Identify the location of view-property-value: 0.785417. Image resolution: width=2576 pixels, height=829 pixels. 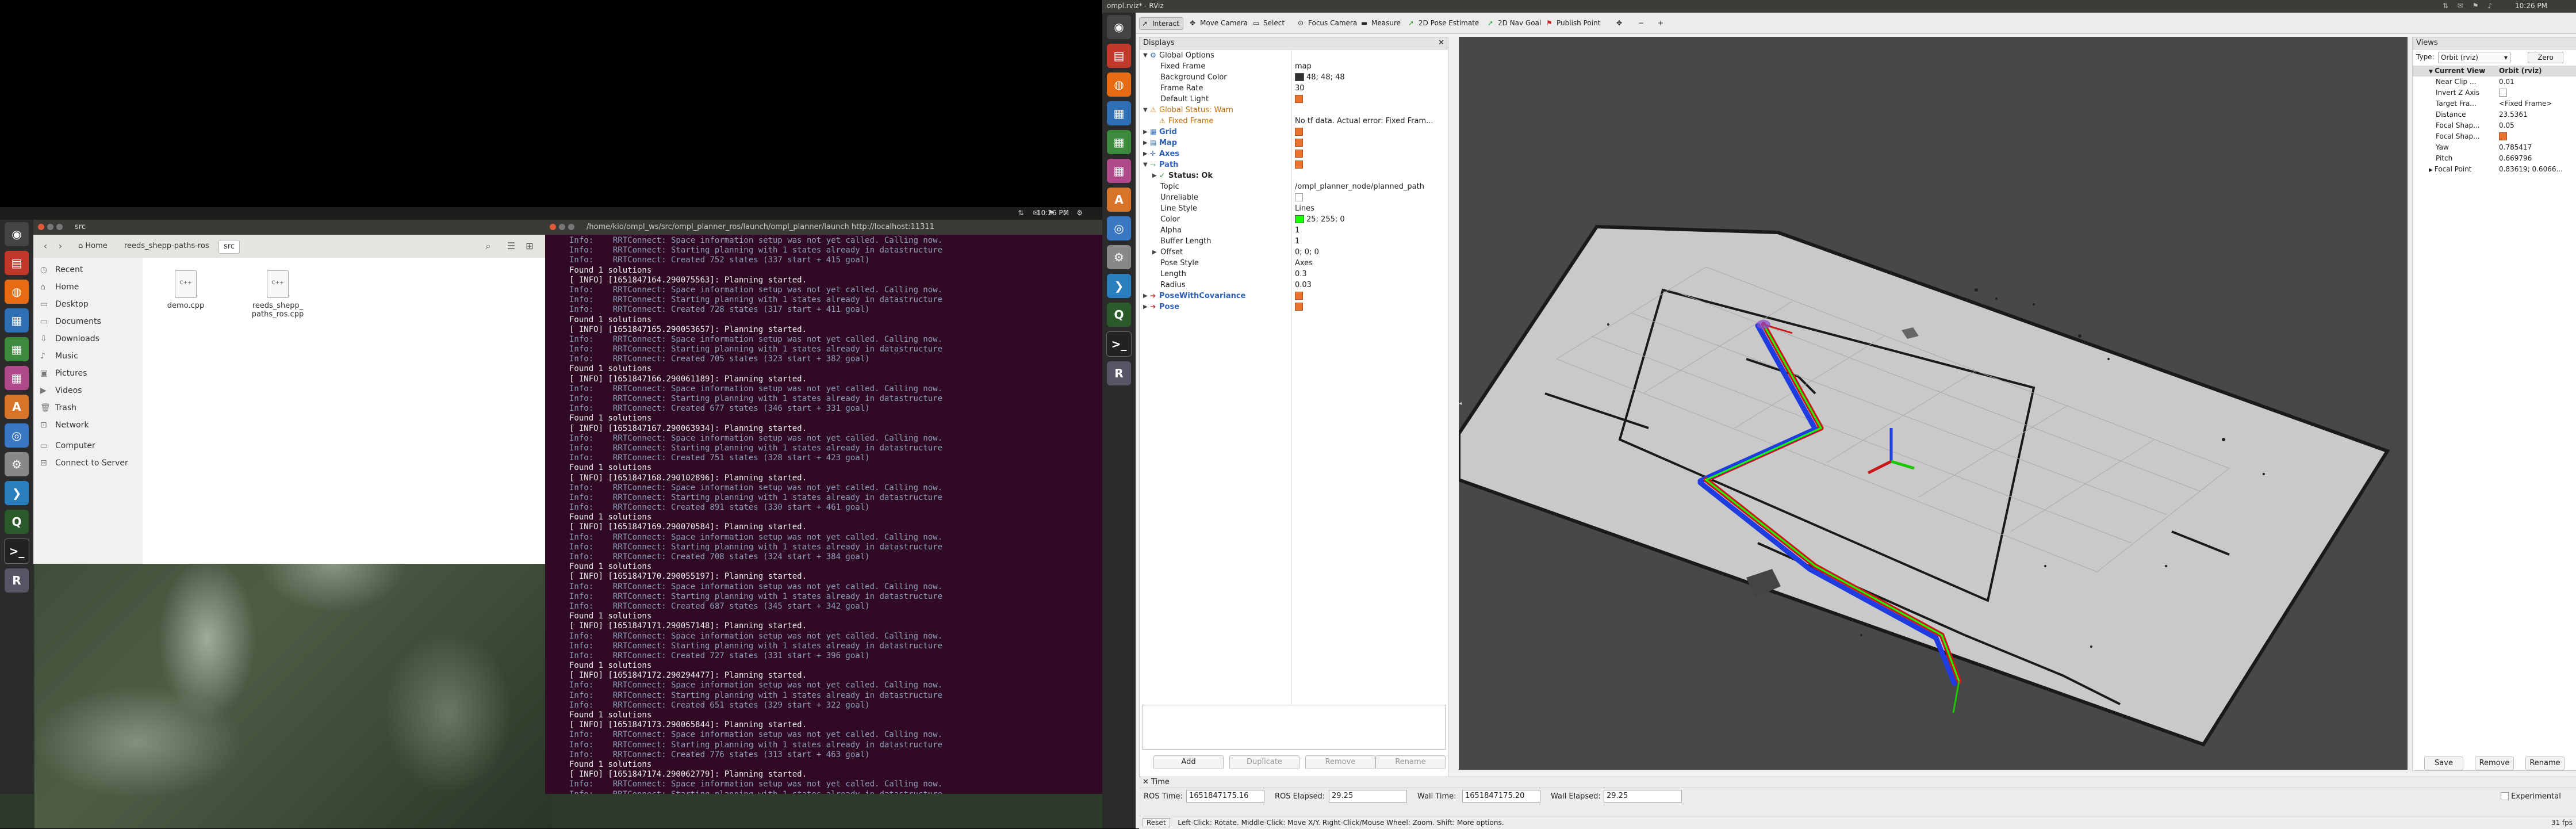
(2515, 147).